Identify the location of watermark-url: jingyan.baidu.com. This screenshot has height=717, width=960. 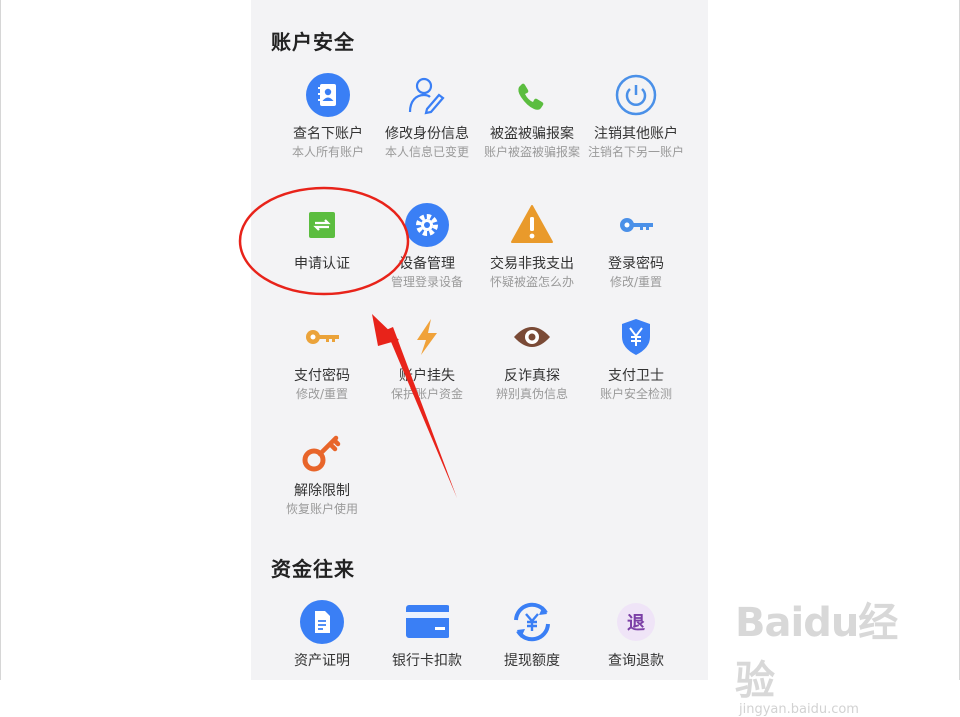
(799, 709).